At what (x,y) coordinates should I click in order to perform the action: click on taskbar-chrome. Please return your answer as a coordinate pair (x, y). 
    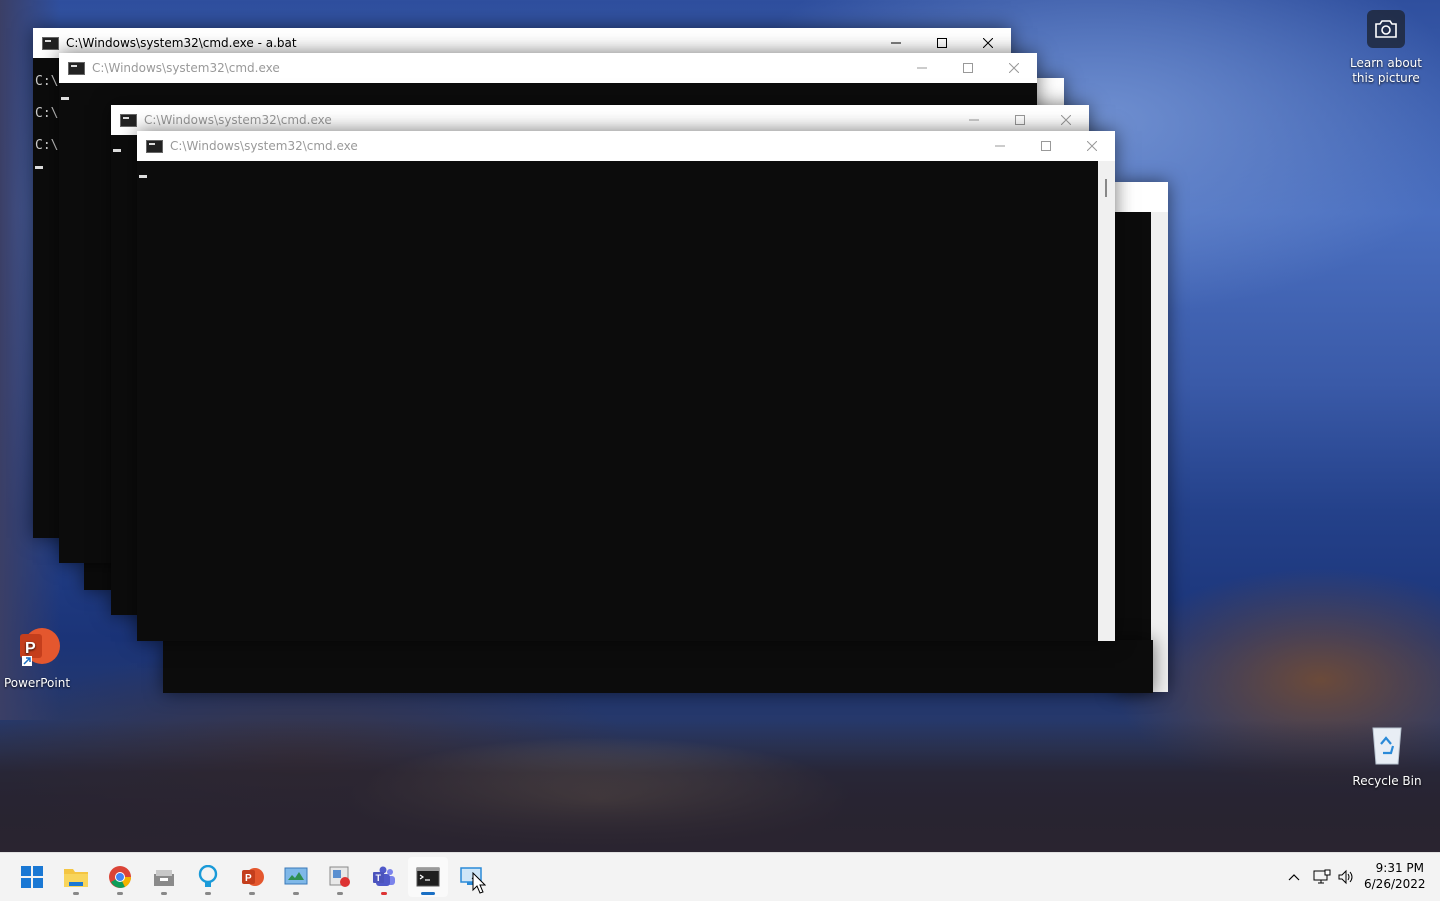
    Looking at the image, I should click on (120, 877).